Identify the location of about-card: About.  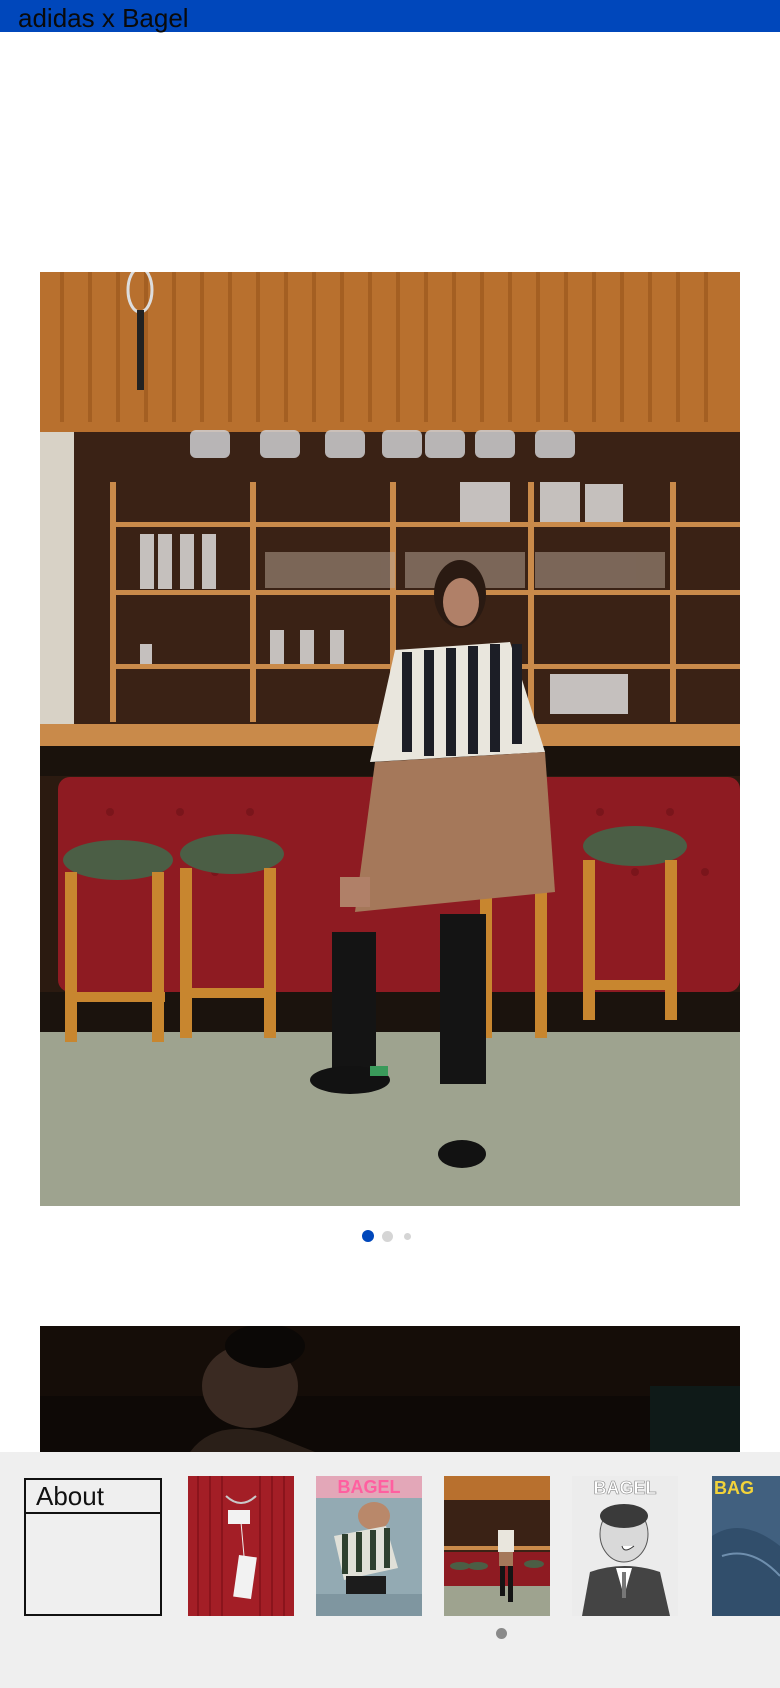
(93, 1547).